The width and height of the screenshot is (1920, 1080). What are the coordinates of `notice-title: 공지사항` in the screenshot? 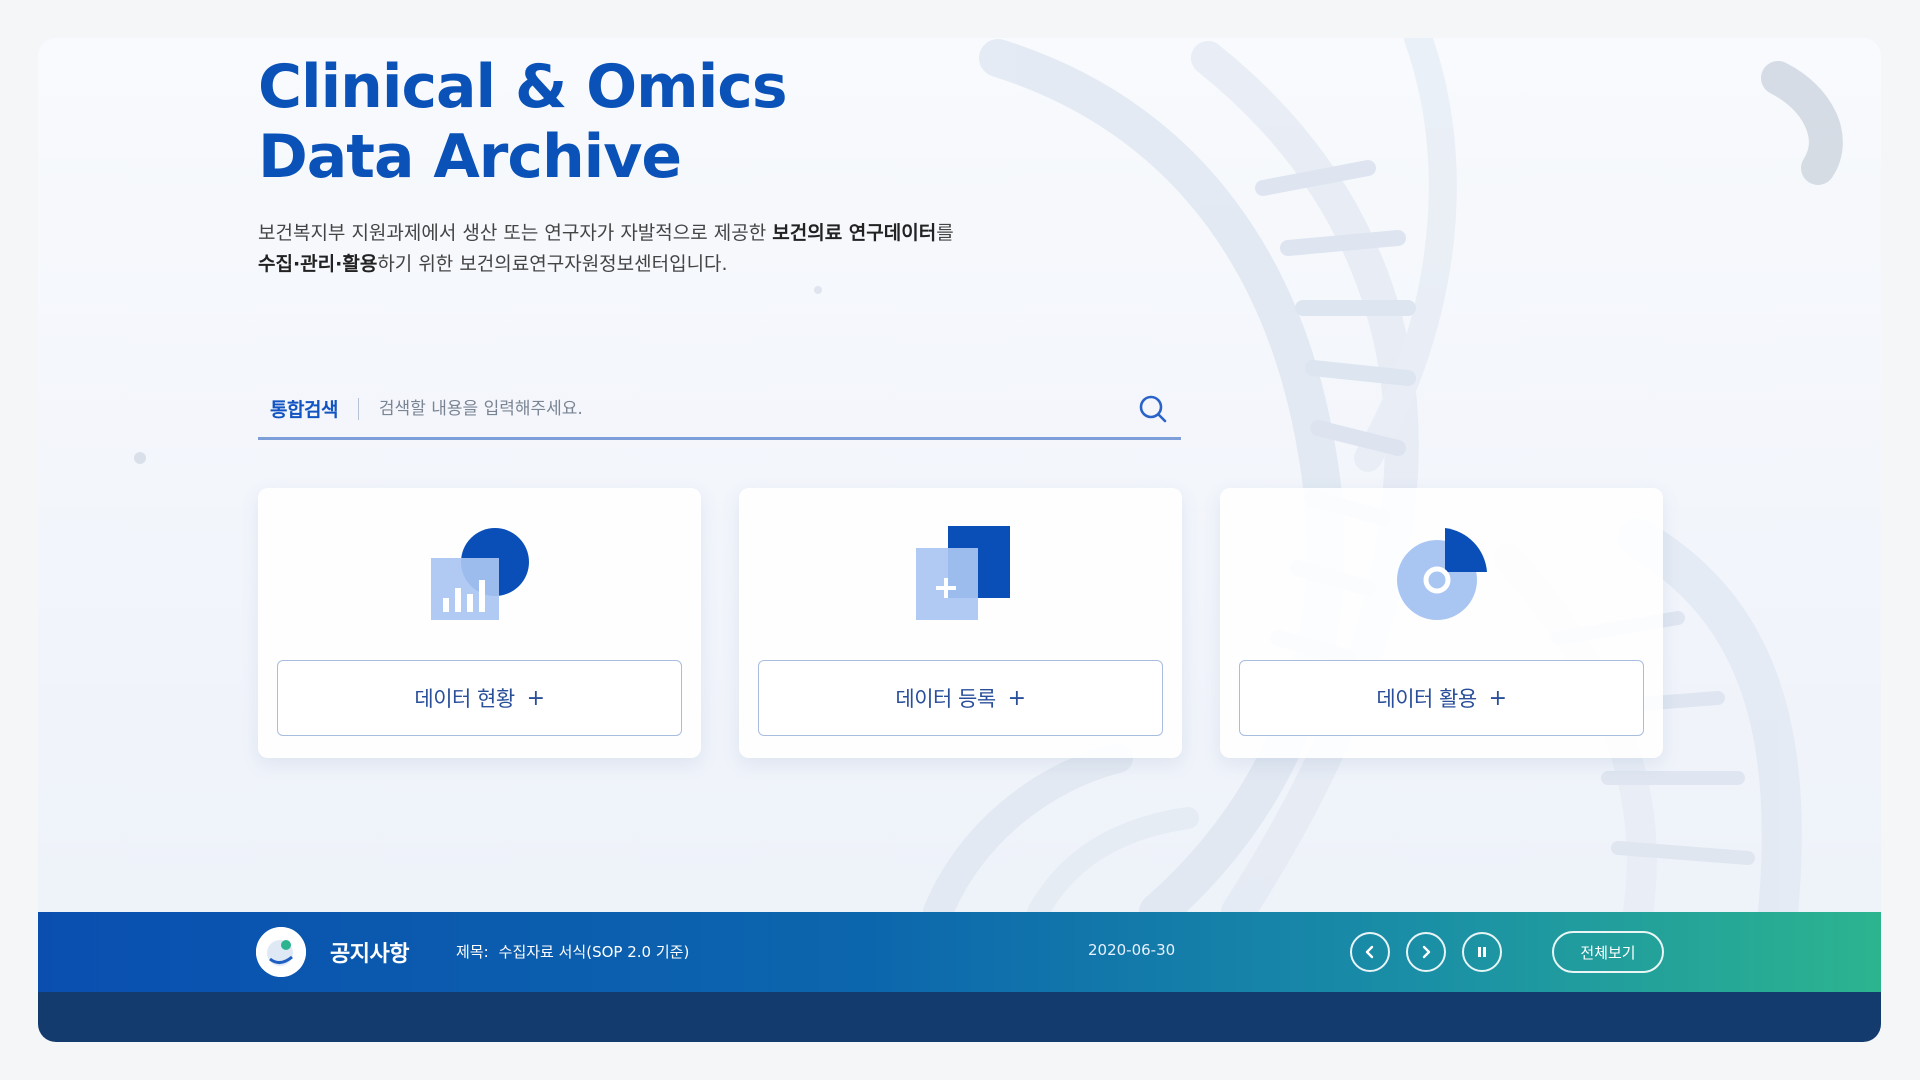 It's located at (369, 954).